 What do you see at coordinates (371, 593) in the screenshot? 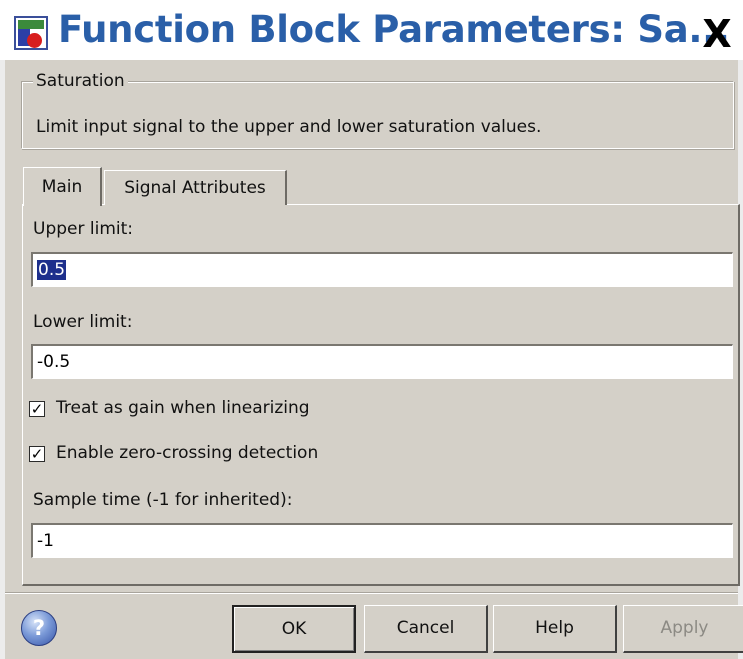
I see `footer-divider` at bounding box center [371, 593].